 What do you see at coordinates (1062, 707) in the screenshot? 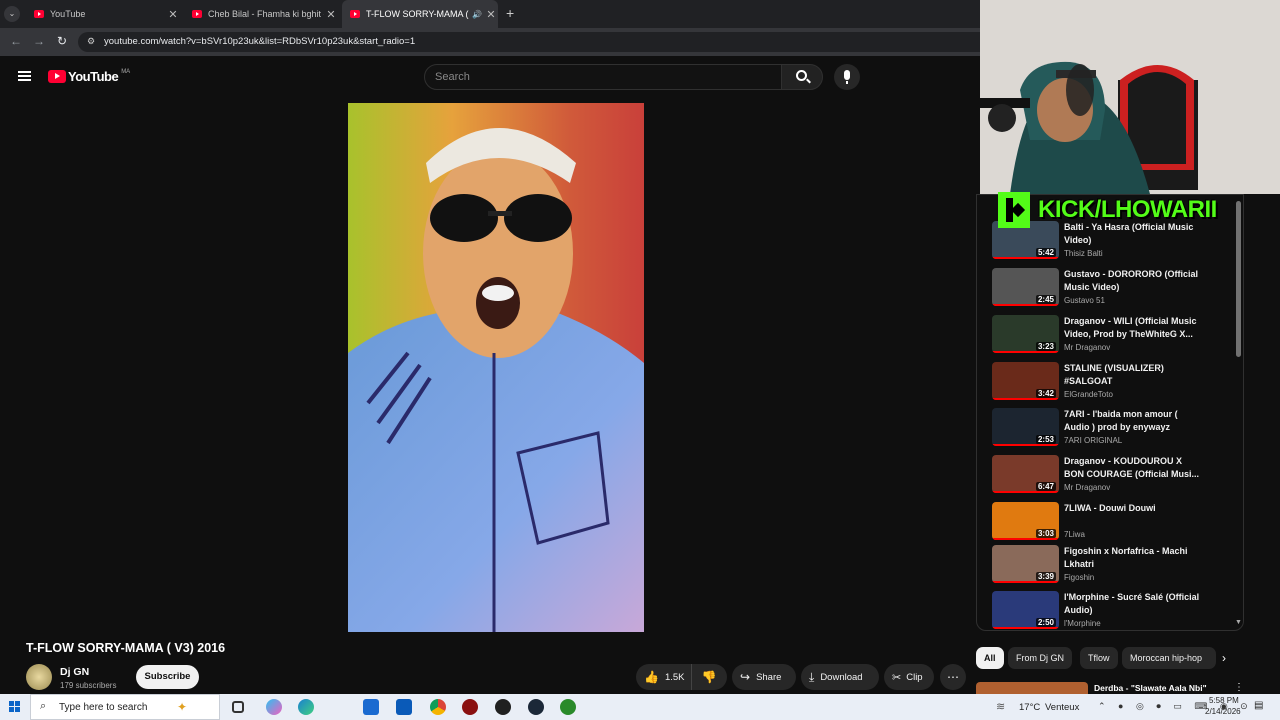
I see `weather-text: Venteux` at bounding box center [1062, 707].